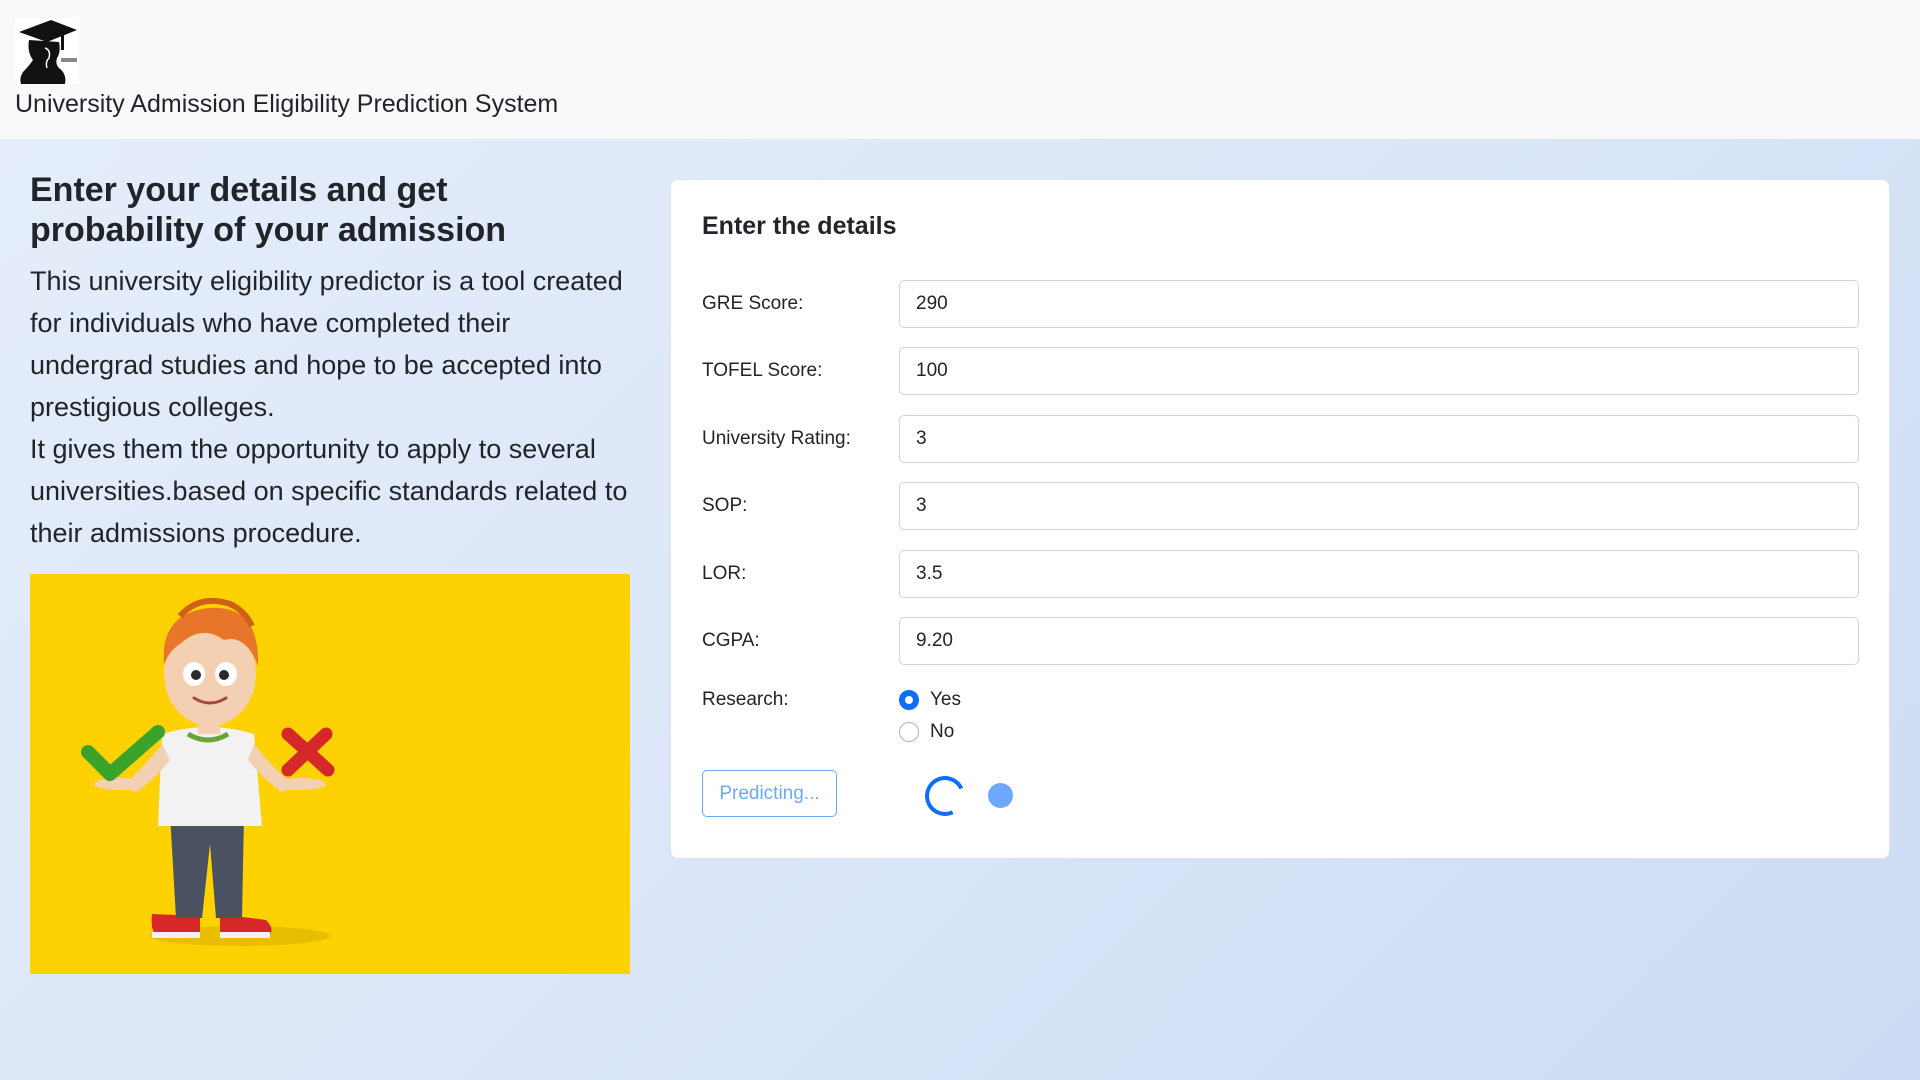 The width and height of the screenshot is (1920, 1080). Describe the element at coordinates (745, 699) in the screenshot. I see `research-label: Research:` at that location.